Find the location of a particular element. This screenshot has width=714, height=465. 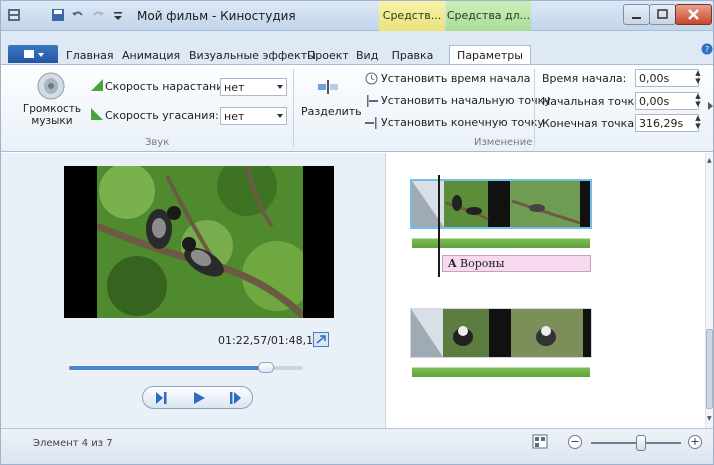

fade-out-icon is located at coordinates (97, 114).